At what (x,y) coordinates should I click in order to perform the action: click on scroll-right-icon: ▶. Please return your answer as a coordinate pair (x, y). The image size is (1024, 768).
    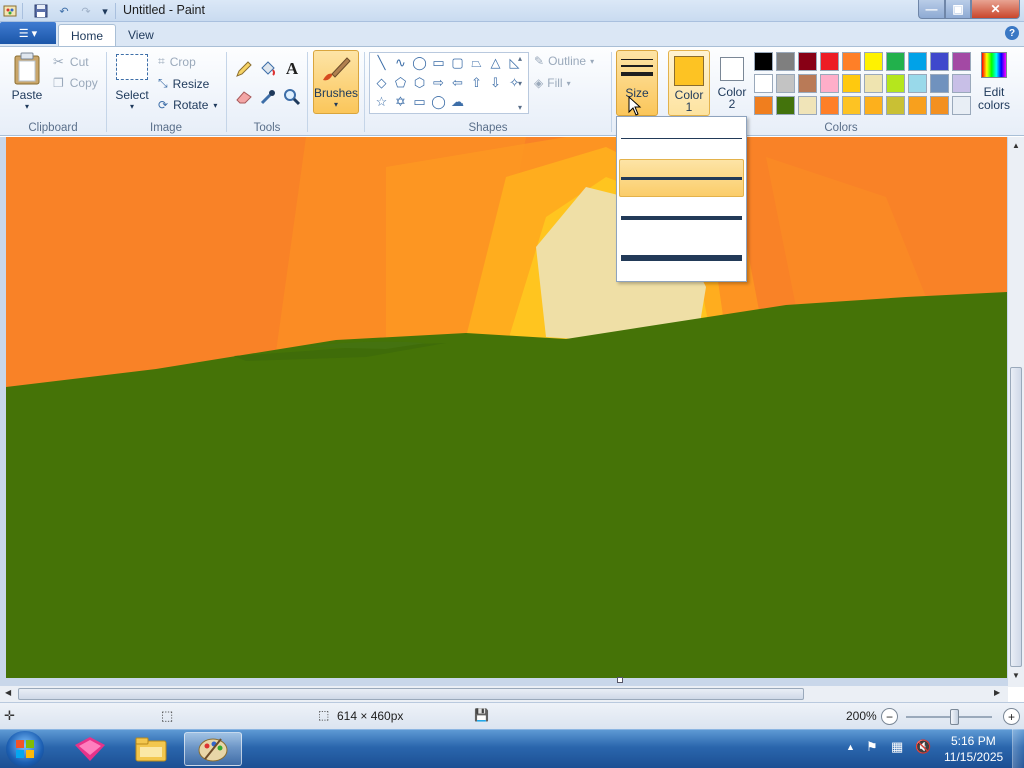
    Looking at the image, I should click on (997, 692).